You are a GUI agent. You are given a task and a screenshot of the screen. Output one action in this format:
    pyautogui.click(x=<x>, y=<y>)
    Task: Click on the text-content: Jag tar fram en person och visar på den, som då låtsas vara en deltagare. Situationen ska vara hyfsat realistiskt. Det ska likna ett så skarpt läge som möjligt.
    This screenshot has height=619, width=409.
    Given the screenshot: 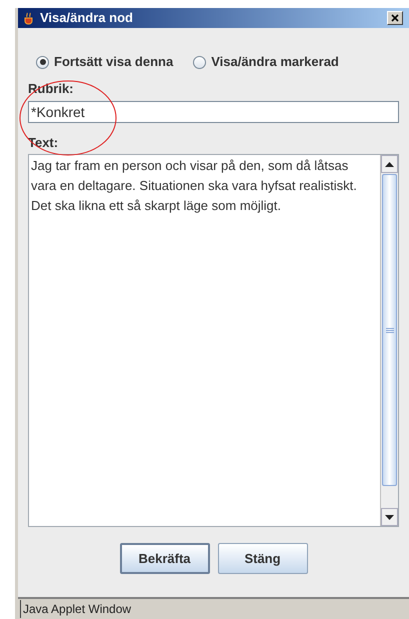 What is the action you would take?
    pyautogui.click(x=194, y=186)
    